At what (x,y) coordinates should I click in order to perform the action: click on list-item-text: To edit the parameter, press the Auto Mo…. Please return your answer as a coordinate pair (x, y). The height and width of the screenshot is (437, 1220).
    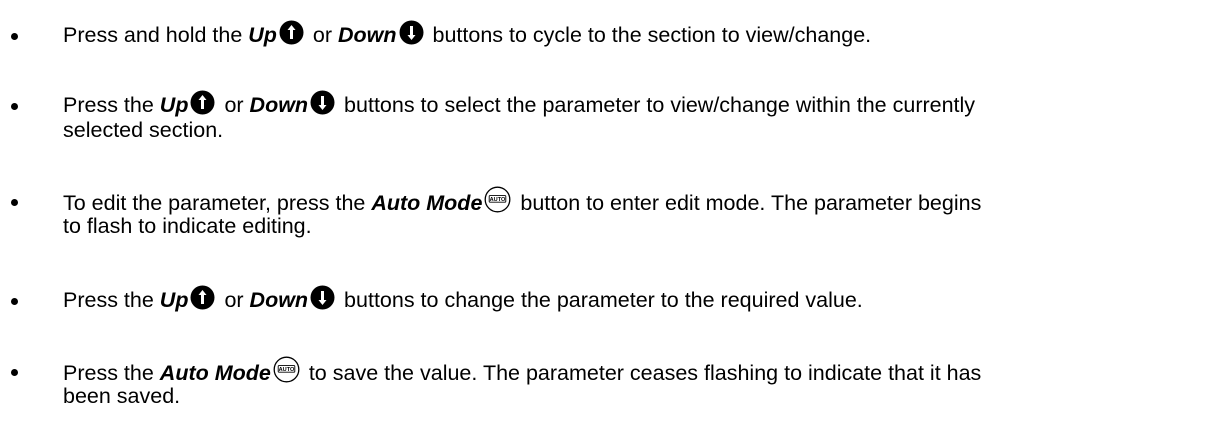
    Looking at the image, I should click on (628, 213).